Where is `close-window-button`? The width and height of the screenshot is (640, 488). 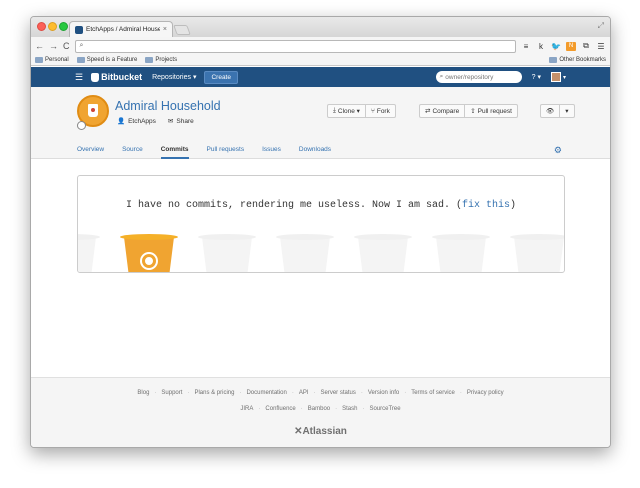
close-window-button is located at coordinates (41, 26).